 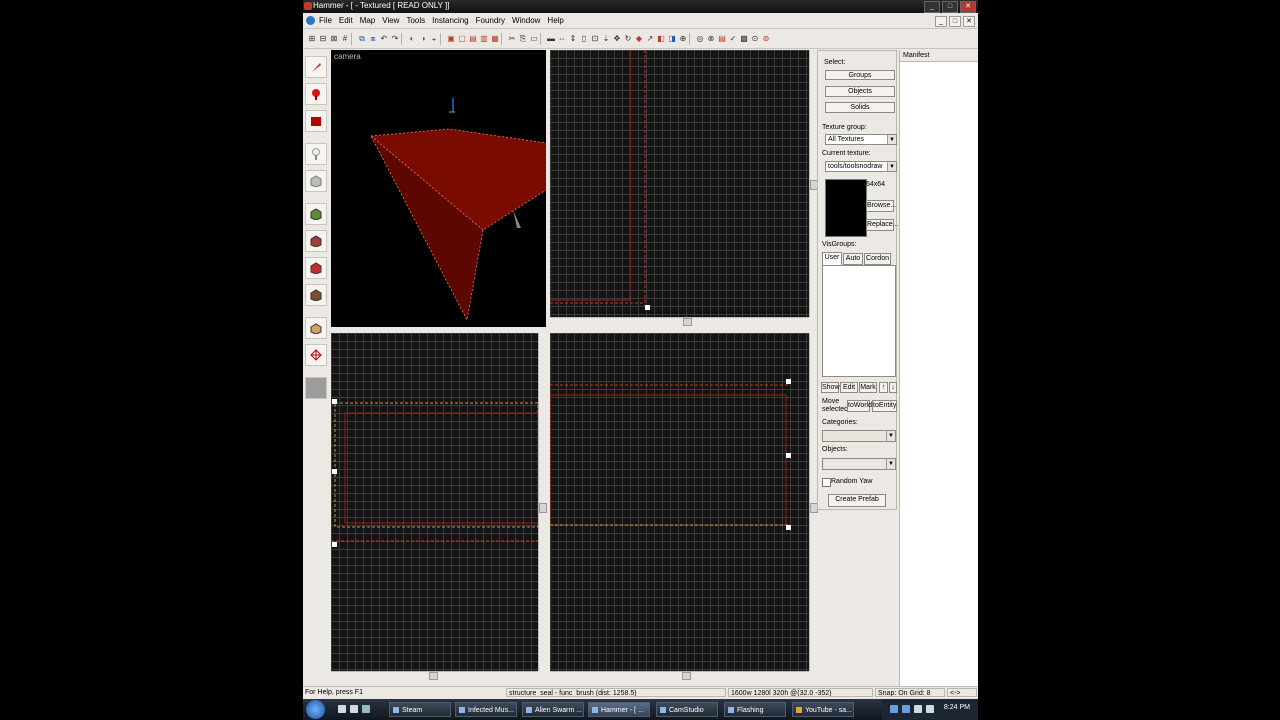 I want to click on move-up-button: ↑, so click(x=883, y=387).